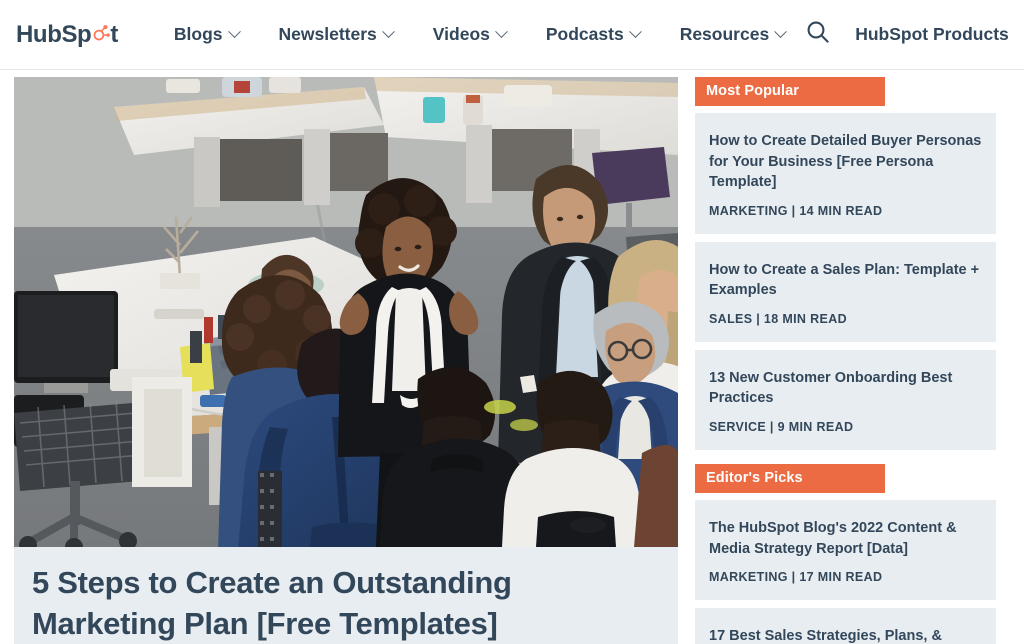 This screenshot has width=1024, height=644. Describe the element at coordinates (114, 34) in the screenshot. I see `logo-text-after: t` at that location.